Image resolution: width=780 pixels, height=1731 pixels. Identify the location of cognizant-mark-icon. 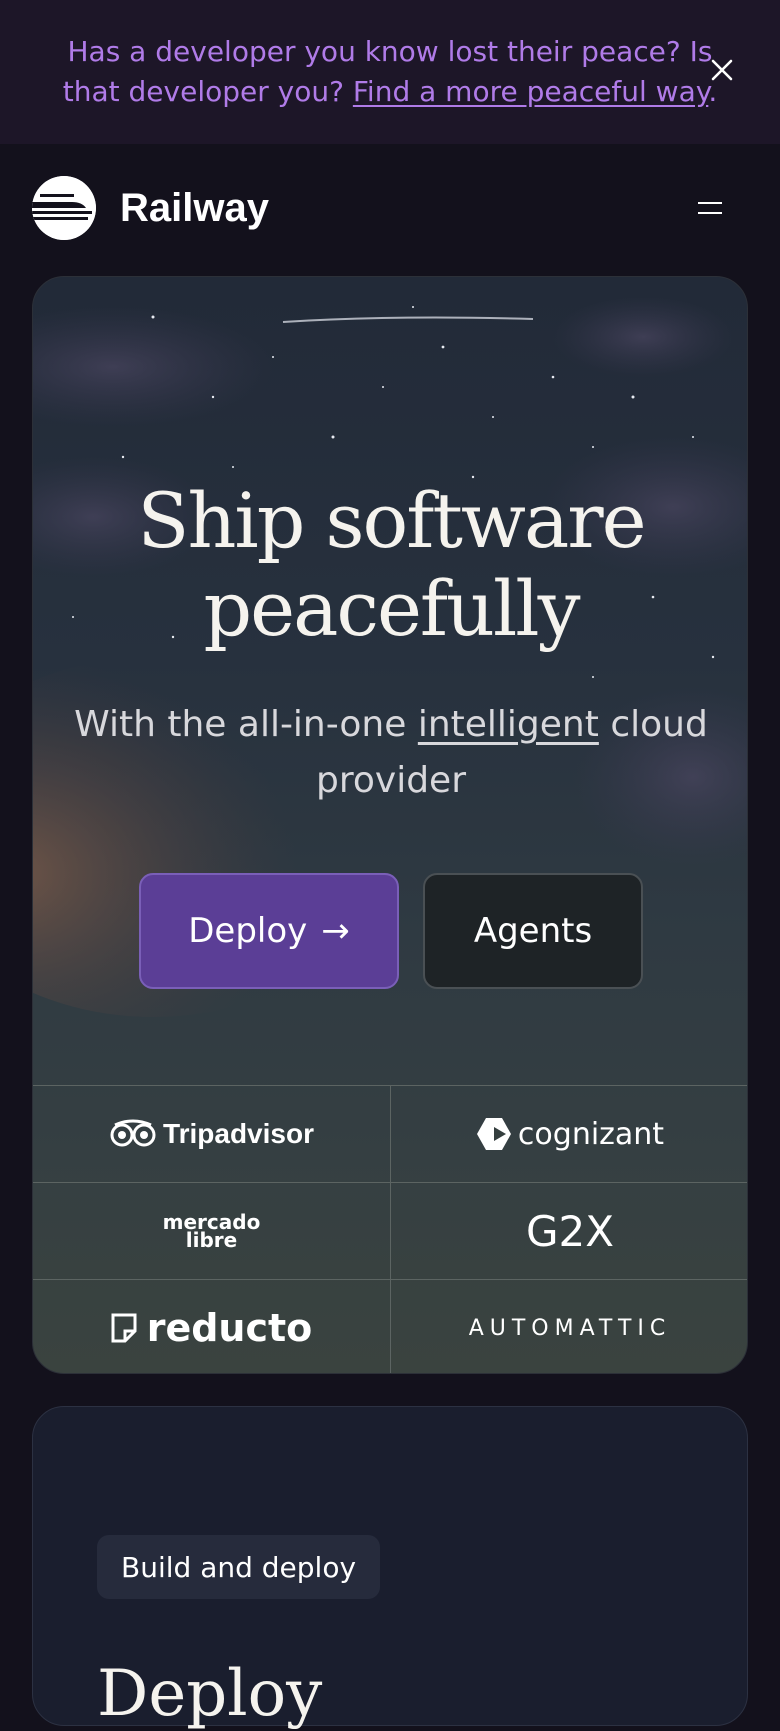
(493, 1134).